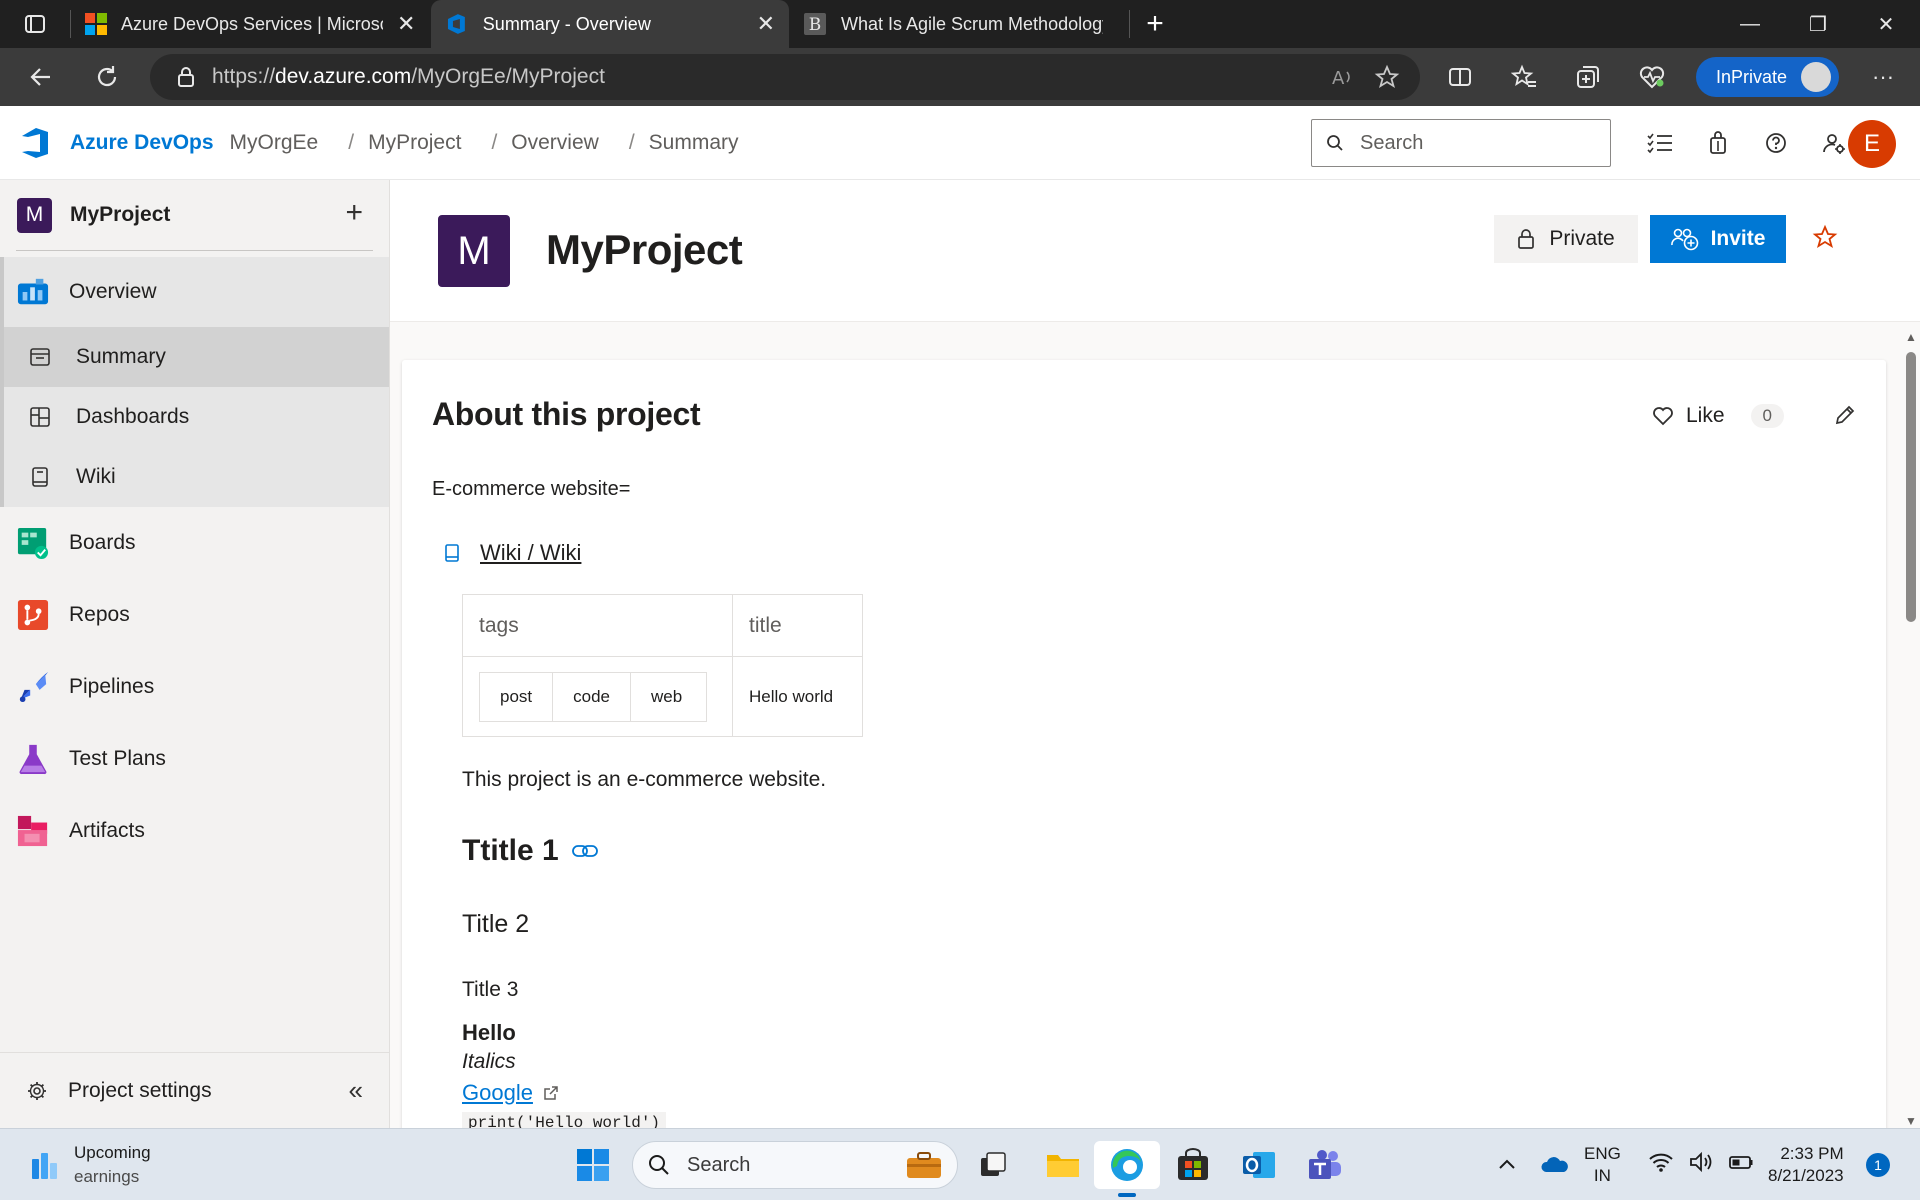 This screenshot has width=1920, height=1200. I want to click on start-button, so click(593, 1165).